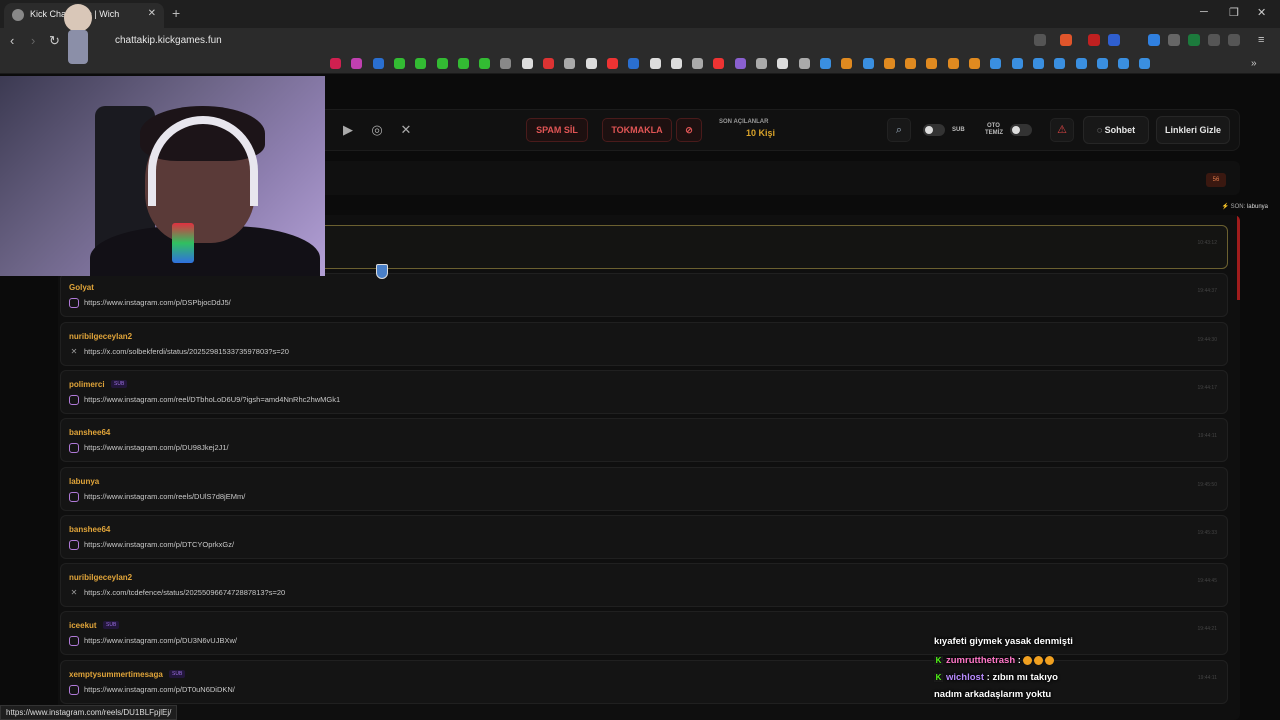 This screenshot has width=1280, height=720. Describe the element at coordinates (160, 640) in the screenshot. I see `message-link: https://www.instagram.com/p/DU3N6vUJBXw/` at that location.